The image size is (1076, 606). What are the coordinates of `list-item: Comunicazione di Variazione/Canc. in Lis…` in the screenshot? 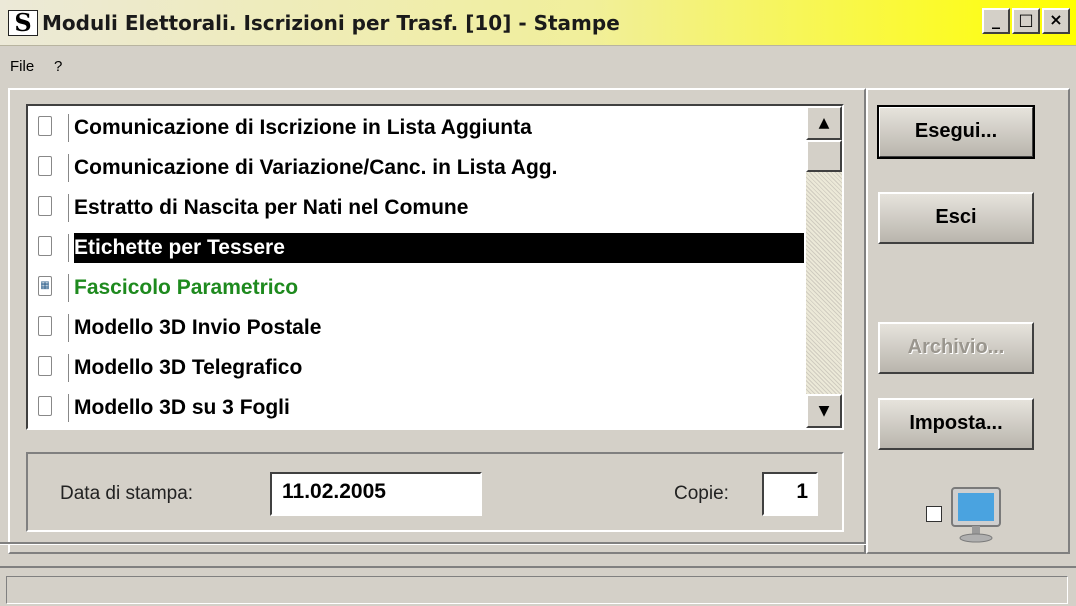 It's located at (416, 168).